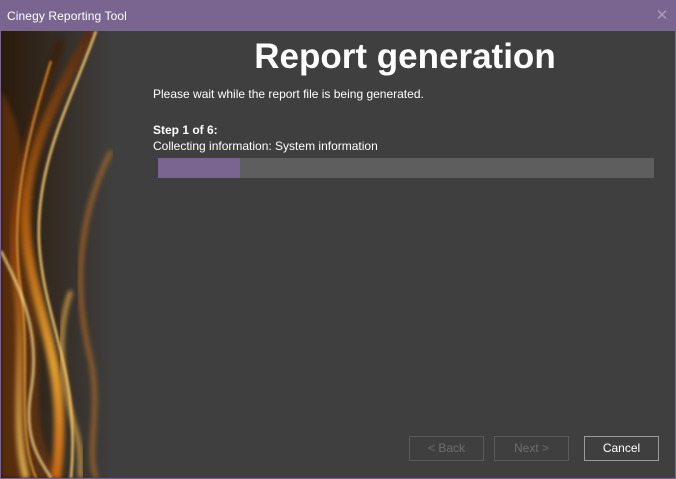 This screenshot has height=479, width=676. Describe the element at coordinates (662, 16) in the screenshot. I see `close-icon: ✕` at that location.